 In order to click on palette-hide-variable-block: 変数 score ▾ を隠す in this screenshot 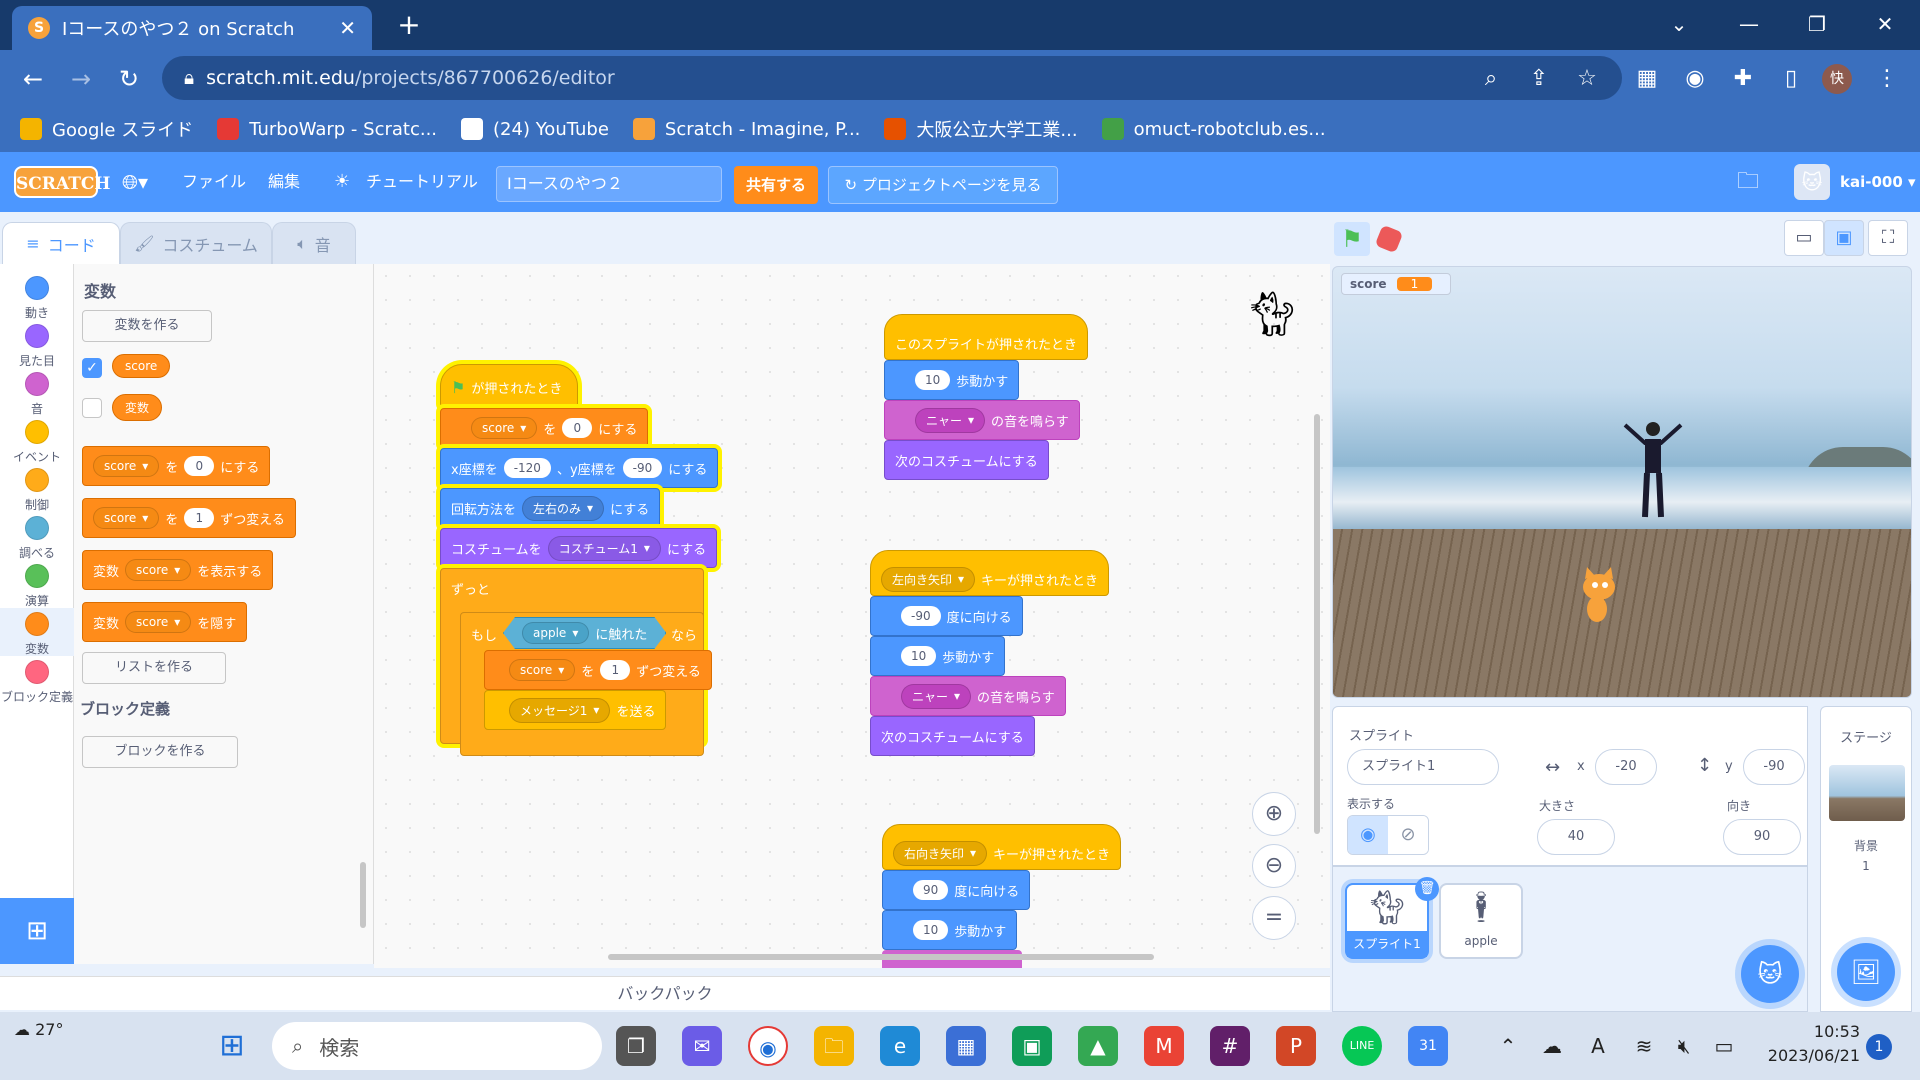, I will do `click(165, 622)`.